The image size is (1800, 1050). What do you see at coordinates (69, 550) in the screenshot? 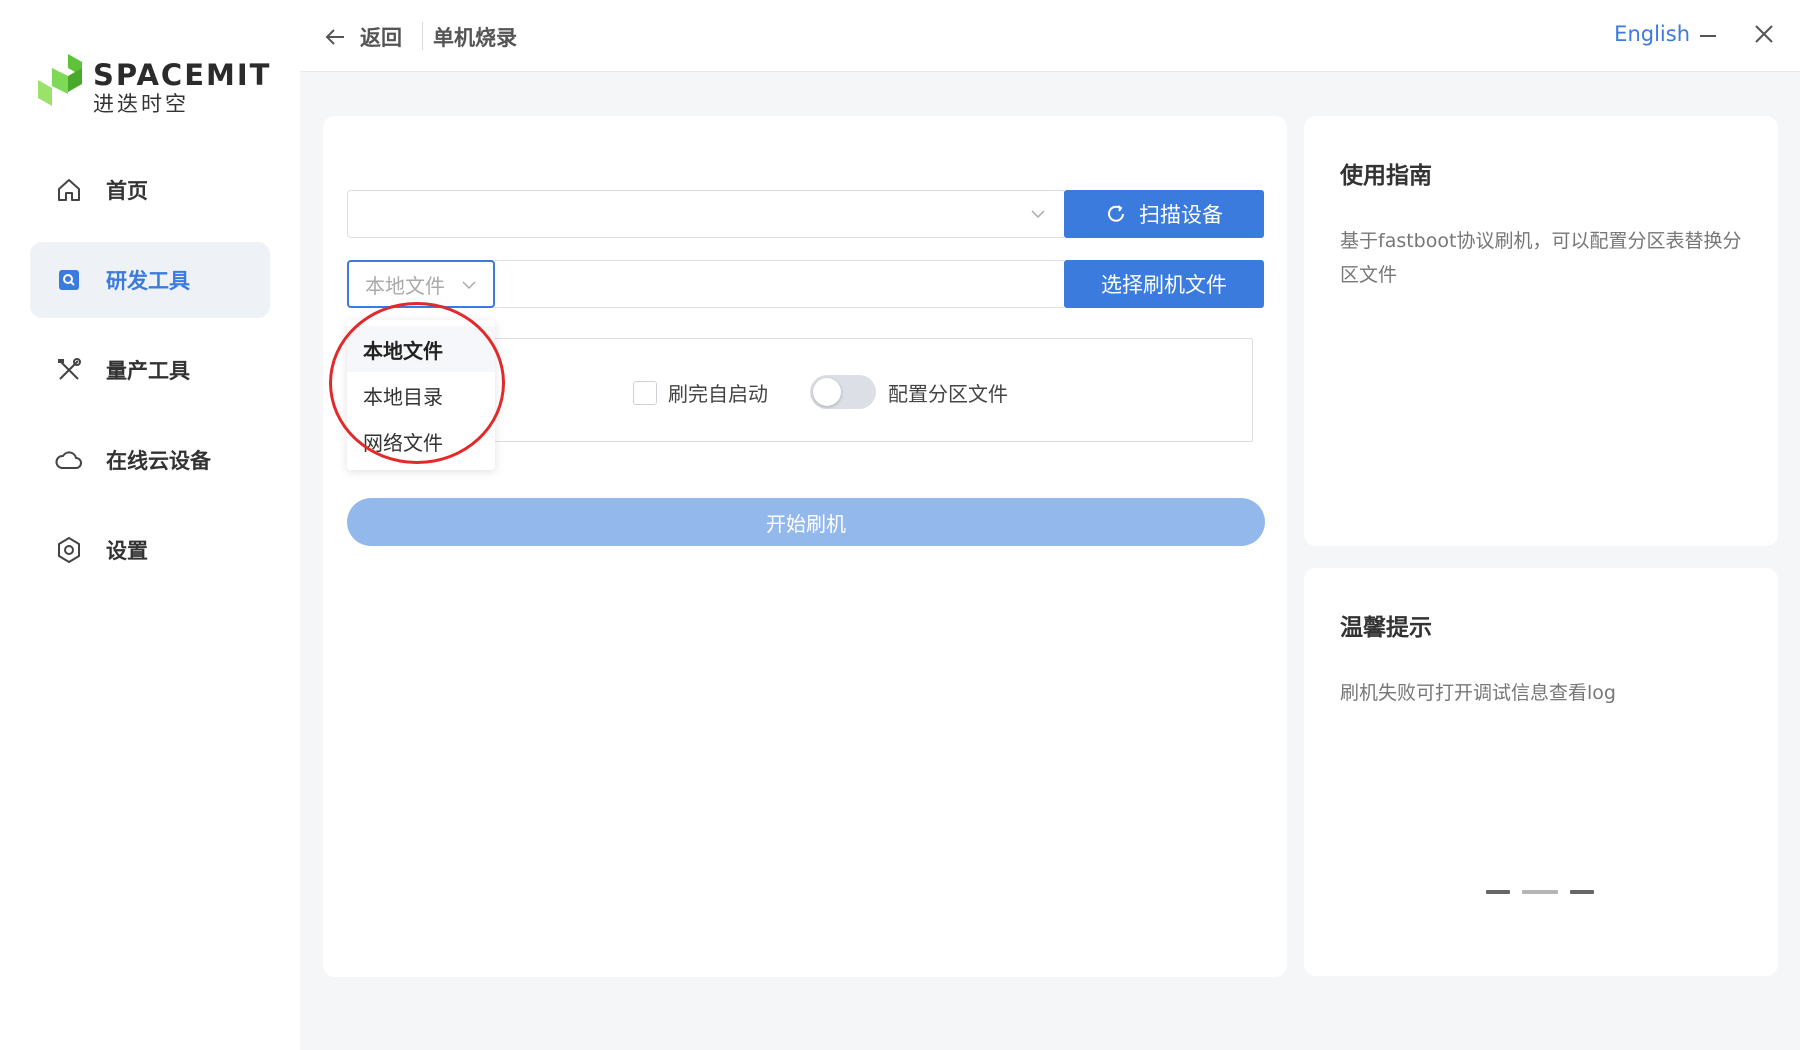
I see `settings-icon` at bounding box center [69, 550].